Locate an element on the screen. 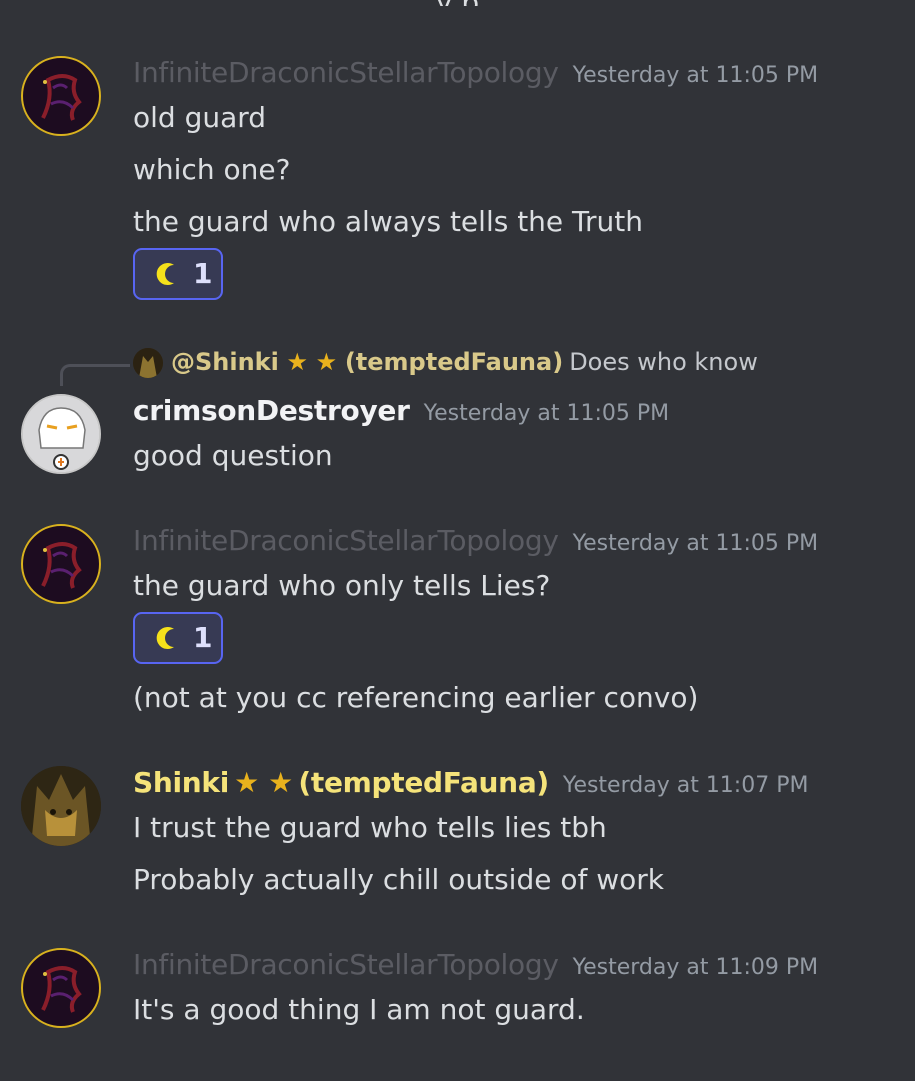 This screenshot has width=915, height=1081. message-text: old guard is located at coordinates (200, 117).